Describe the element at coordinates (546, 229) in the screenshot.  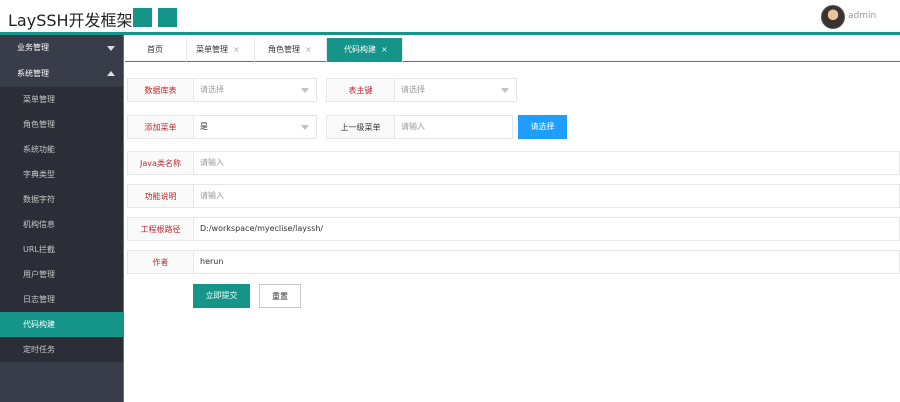
I see `root-path-input: D:/workspace/myeclise/layssh/` at that location.